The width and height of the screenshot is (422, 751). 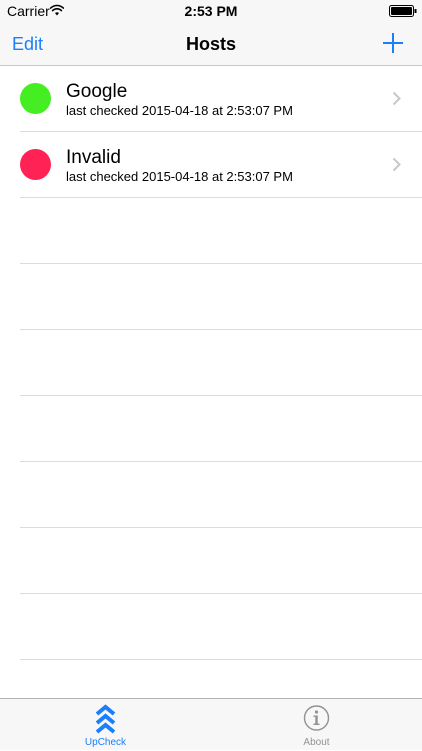 I want to click on plus-icon, so click(x=393, y=43).